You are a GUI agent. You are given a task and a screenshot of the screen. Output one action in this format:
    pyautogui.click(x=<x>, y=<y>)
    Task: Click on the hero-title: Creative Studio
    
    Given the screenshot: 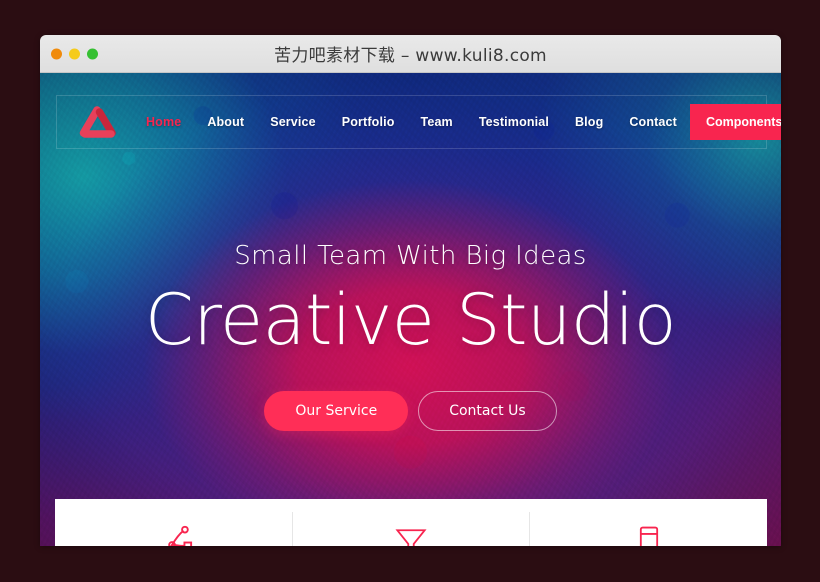 What is the action you would take?
    pyautogui.click(x=410, y=320)
    